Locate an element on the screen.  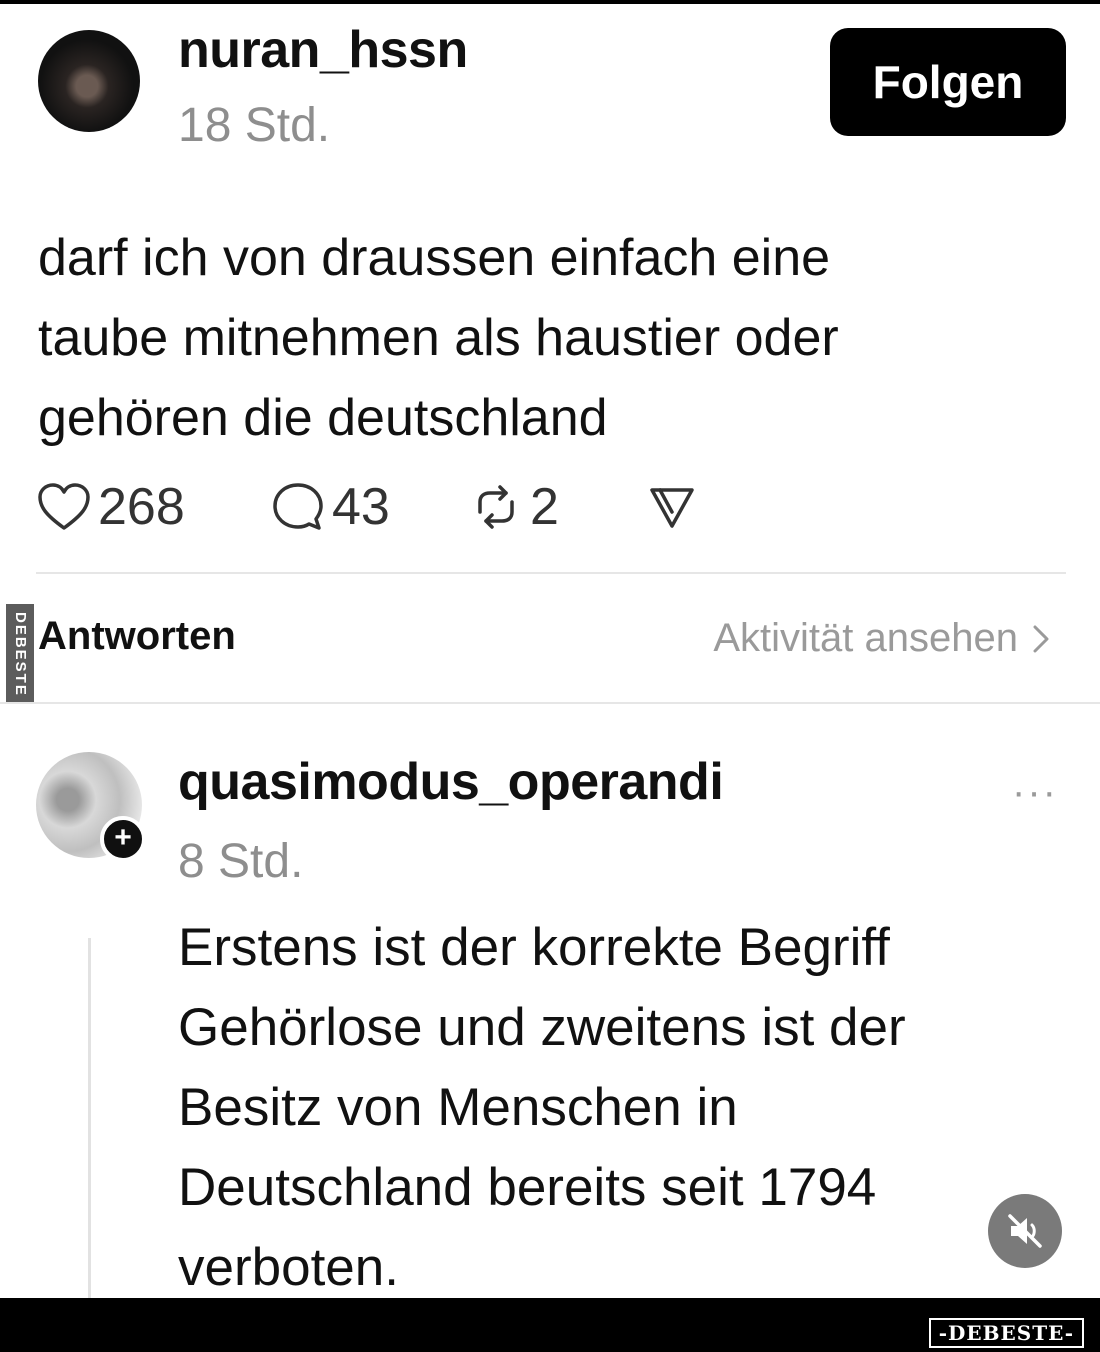
share-button is located at coordinates (672, 507).